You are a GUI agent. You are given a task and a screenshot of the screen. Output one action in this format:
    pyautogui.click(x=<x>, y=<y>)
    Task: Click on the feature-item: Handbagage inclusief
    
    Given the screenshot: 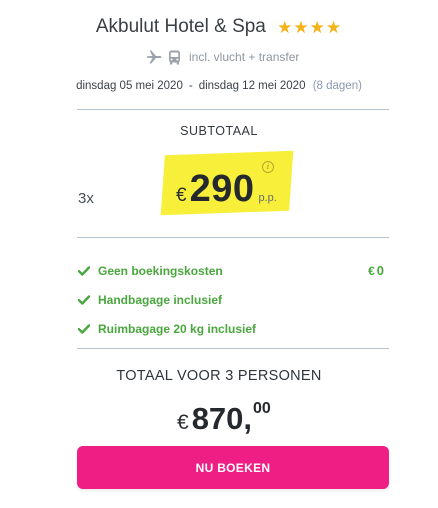 What is the action you would take?
    pyautogui.click(x=234, y=299)
    